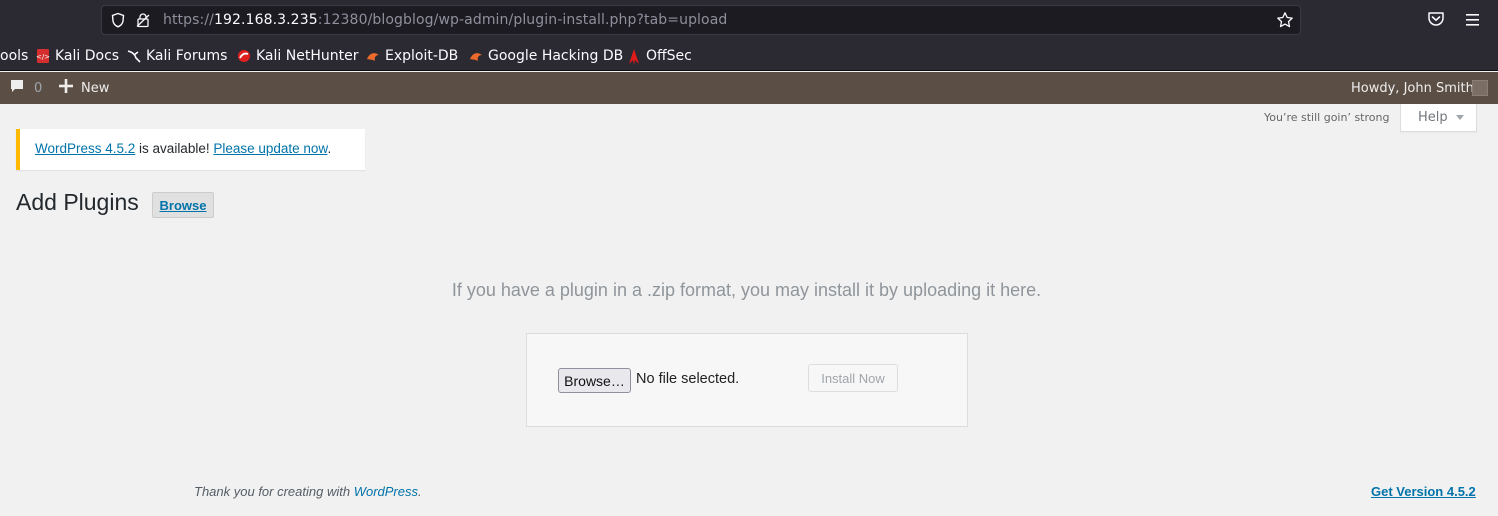 This screenshot has width=1498, height=516. What do you see at coordinates (420, 491) in the screenshot?
I see `footer-thanks-suffix: .` at bounding box center [420, 491].